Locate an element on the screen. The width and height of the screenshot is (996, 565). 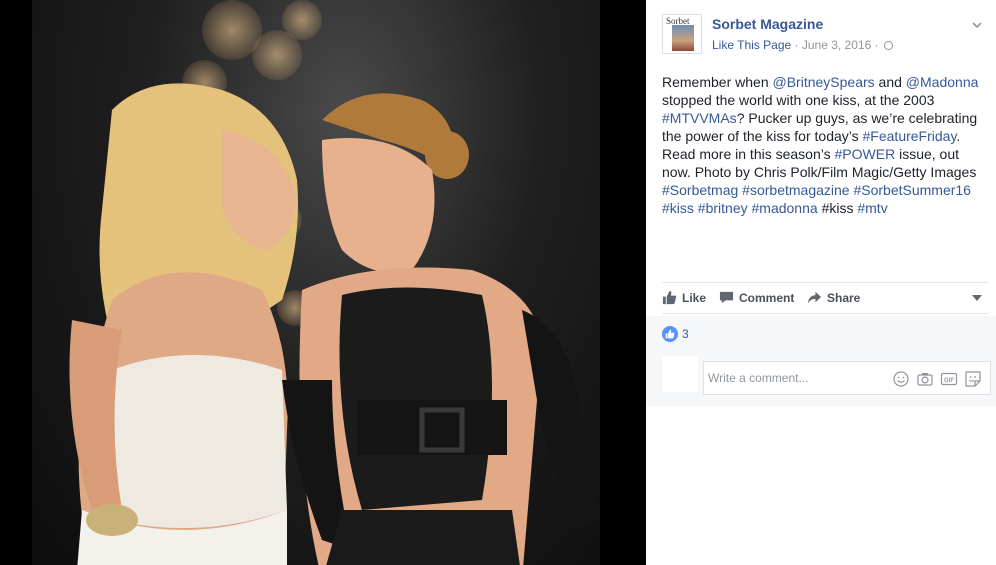
comment-box: GIF is located at coordinates (847, 378).